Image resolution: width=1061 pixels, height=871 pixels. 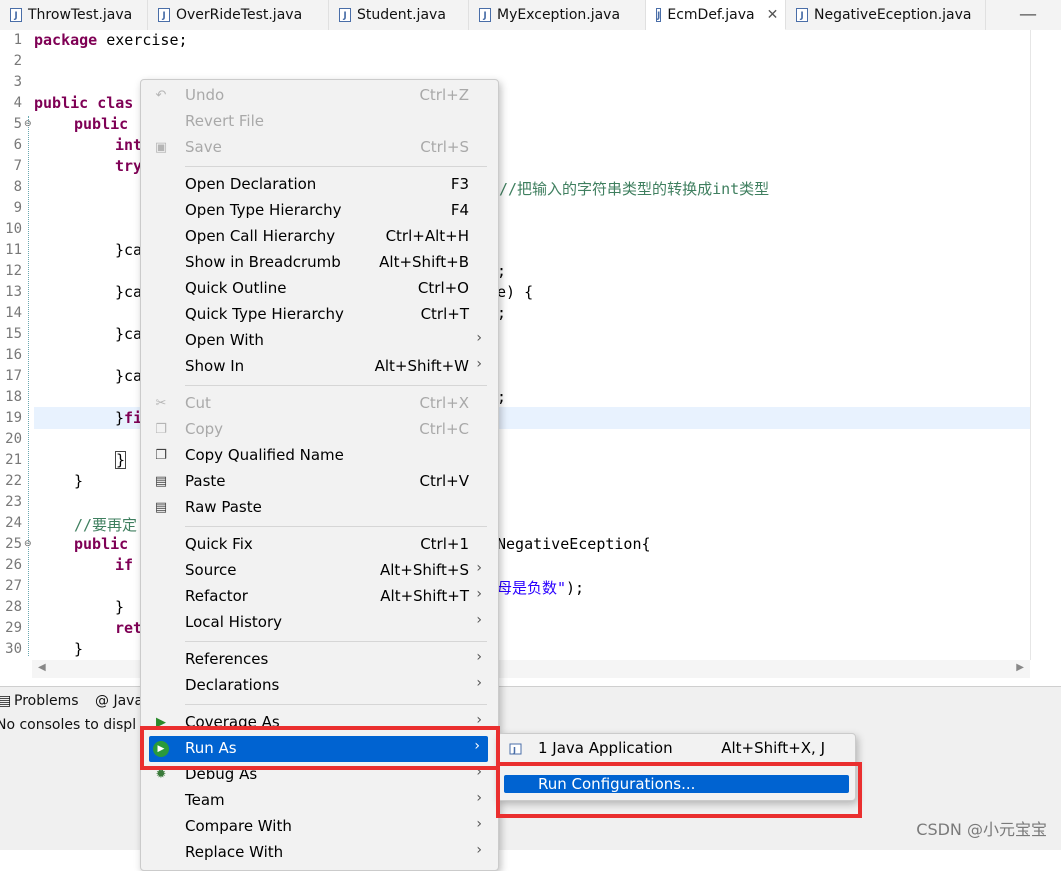 I want to click on tab-ecmdef: J EcmDef.java ✕, so click(x=716, y=15).